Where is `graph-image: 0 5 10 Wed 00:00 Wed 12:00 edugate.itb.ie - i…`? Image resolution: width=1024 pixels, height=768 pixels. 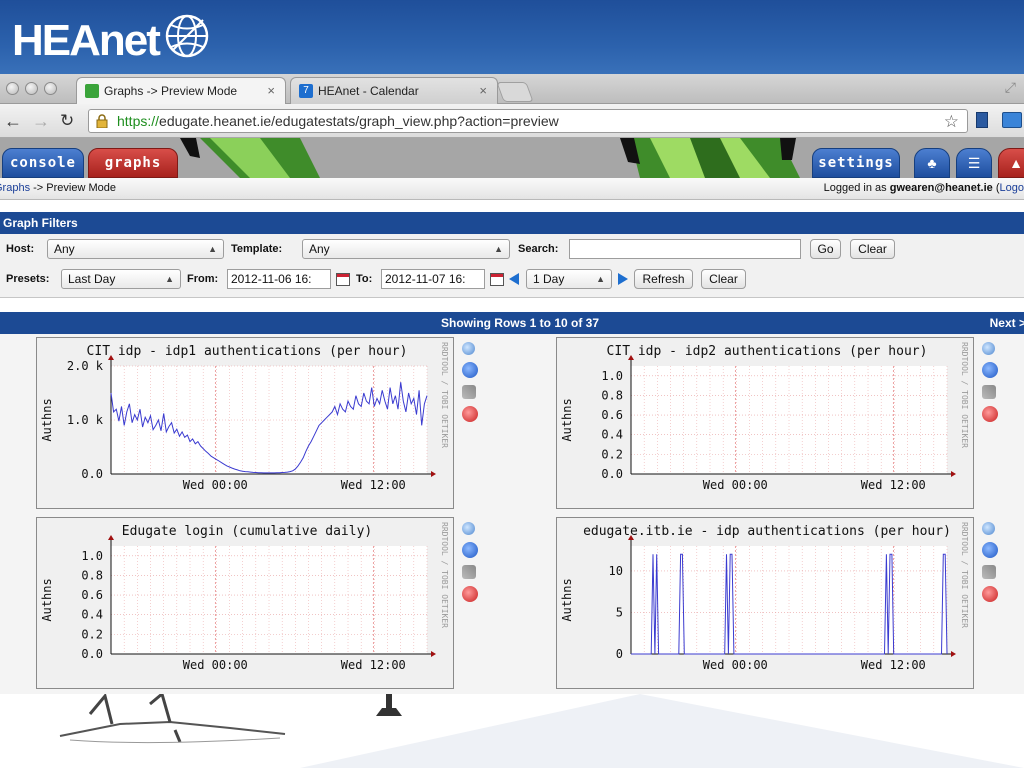 graph-image: 0 5 10 Wed 00:00 Wed 12:00 edugate.itb.ie - i… is located at coordinates (765, 603).